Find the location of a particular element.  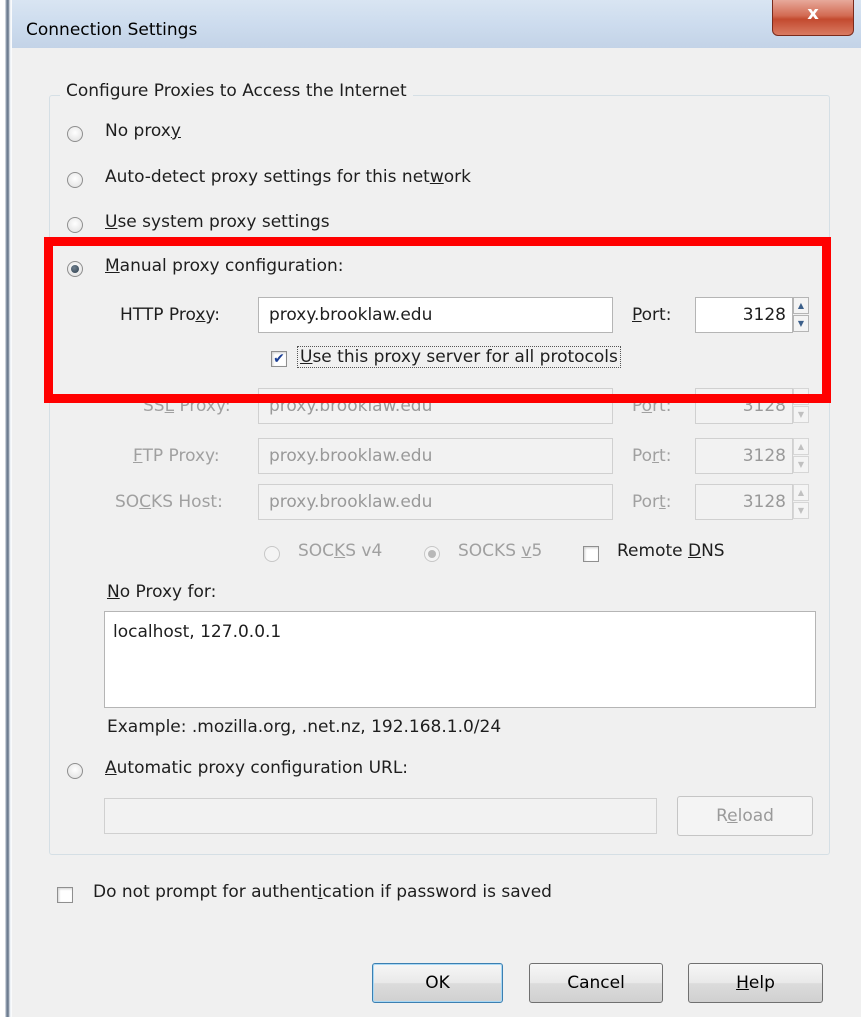

no-proxy-for-label: No Proxy for: is located at coordinates (162, 592).